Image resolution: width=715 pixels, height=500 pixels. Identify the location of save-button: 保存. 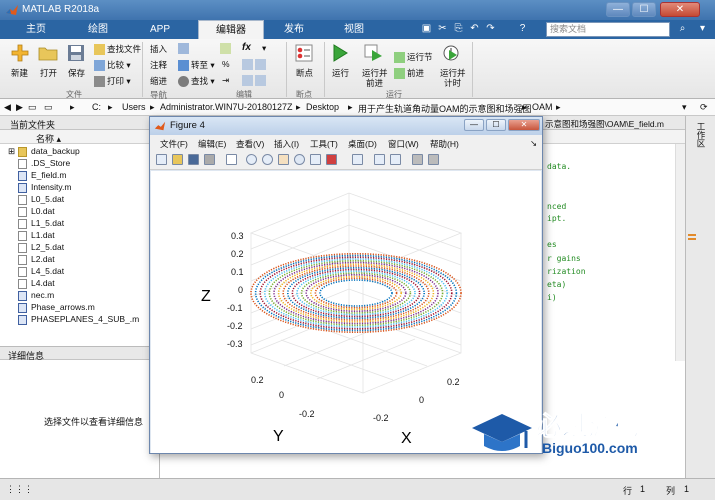
(76, 73).